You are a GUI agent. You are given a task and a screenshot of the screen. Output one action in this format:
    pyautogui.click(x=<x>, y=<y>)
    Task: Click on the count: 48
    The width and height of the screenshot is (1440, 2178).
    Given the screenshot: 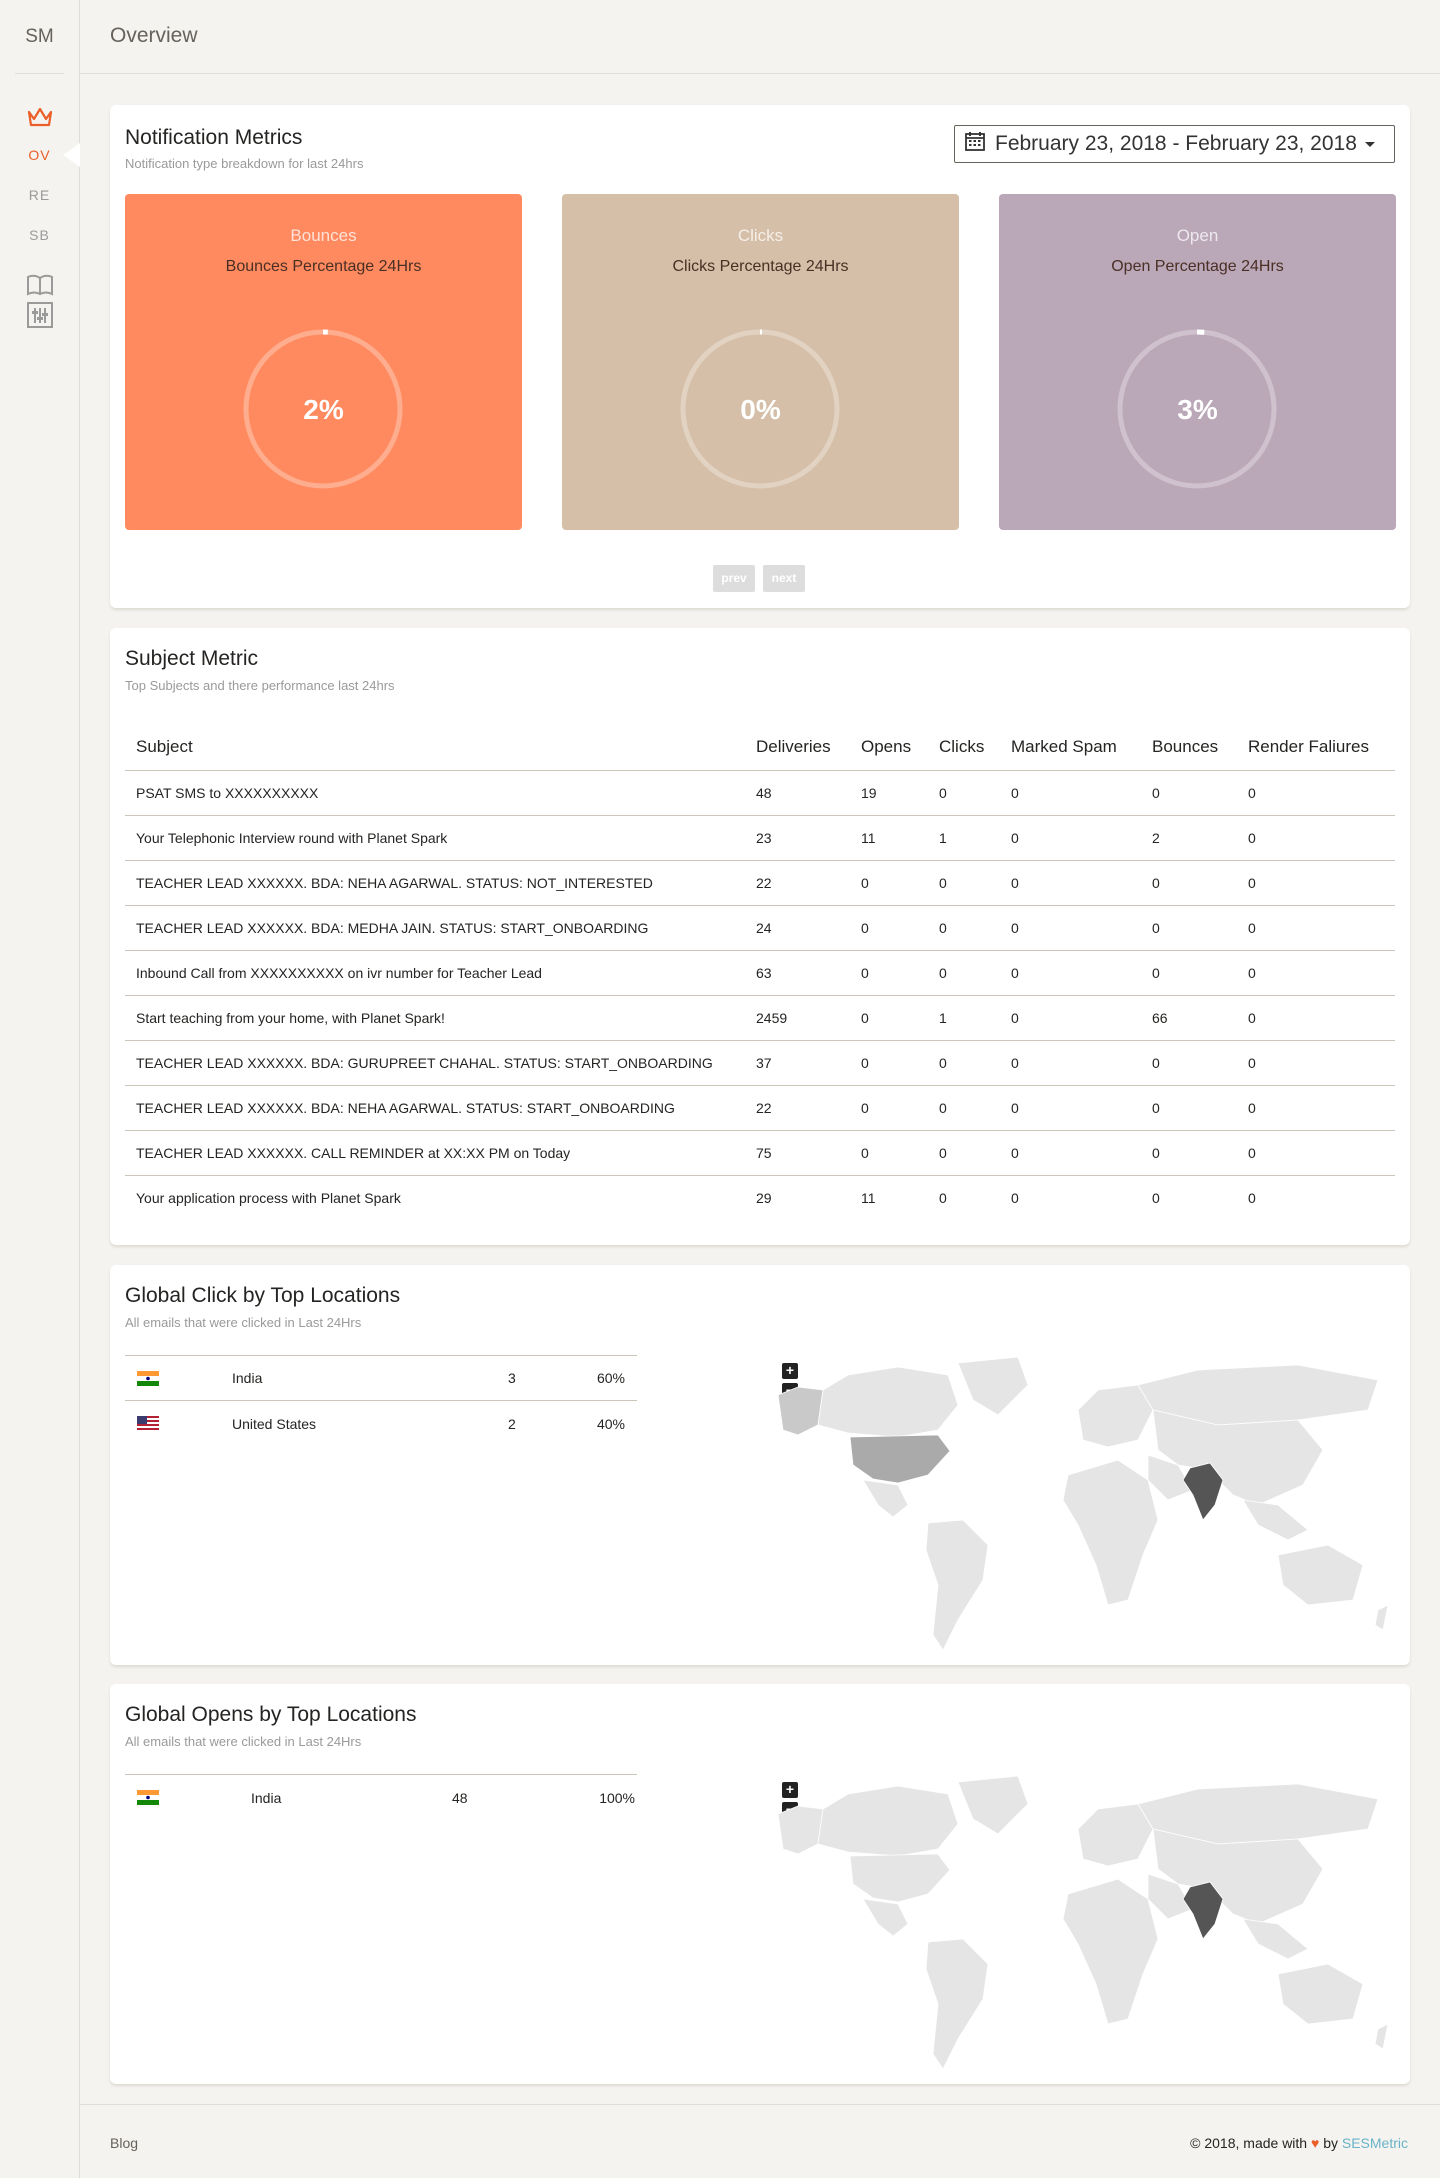 What is the action you would take?
    pyautogui.click(x=460, y=1797)
    